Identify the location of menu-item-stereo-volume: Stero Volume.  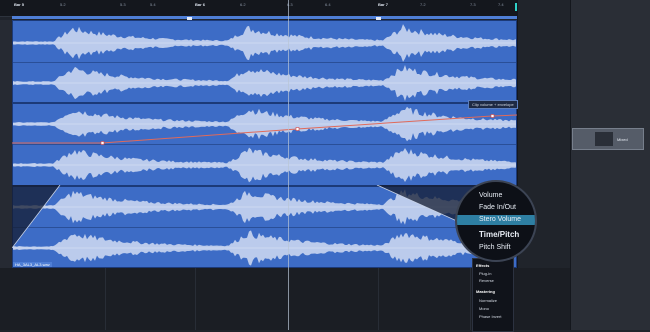
(496, 220).